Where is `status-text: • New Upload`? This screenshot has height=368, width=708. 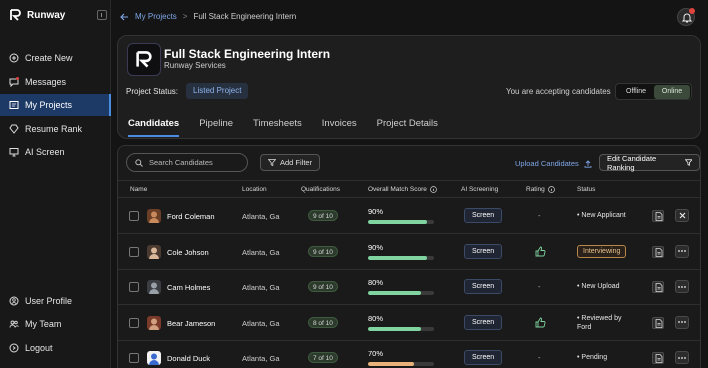
status-text: • New Upload is located at coordinates (598, 286).